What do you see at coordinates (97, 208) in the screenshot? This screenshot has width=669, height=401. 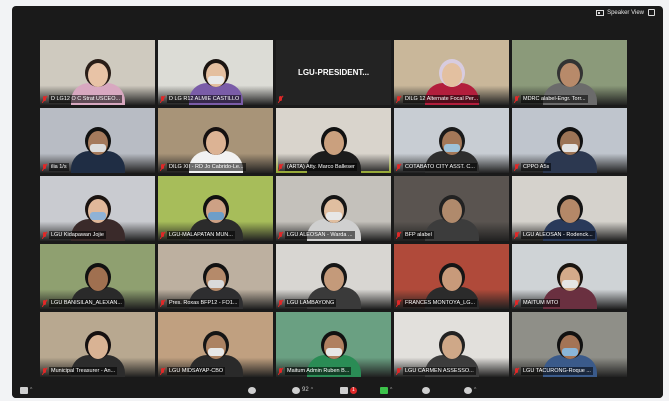 I see `participant-tile: LGU Kidapawan Jojie` at bounding box center [97, 208].